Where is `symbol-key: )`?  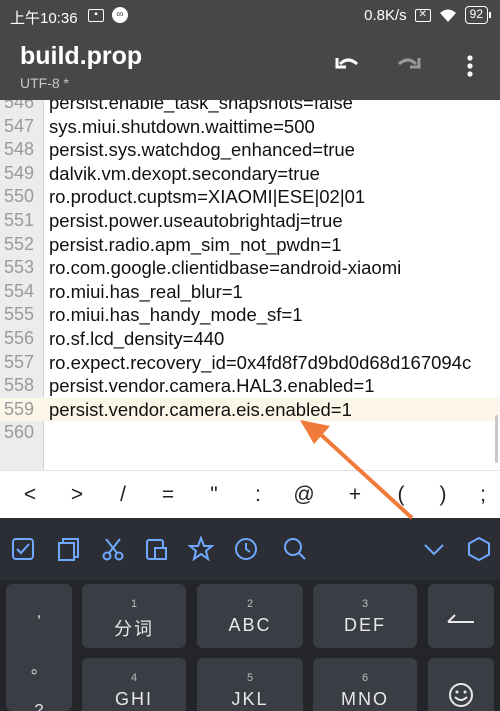 symbol-key: ) is located at coordinates (443, 495).